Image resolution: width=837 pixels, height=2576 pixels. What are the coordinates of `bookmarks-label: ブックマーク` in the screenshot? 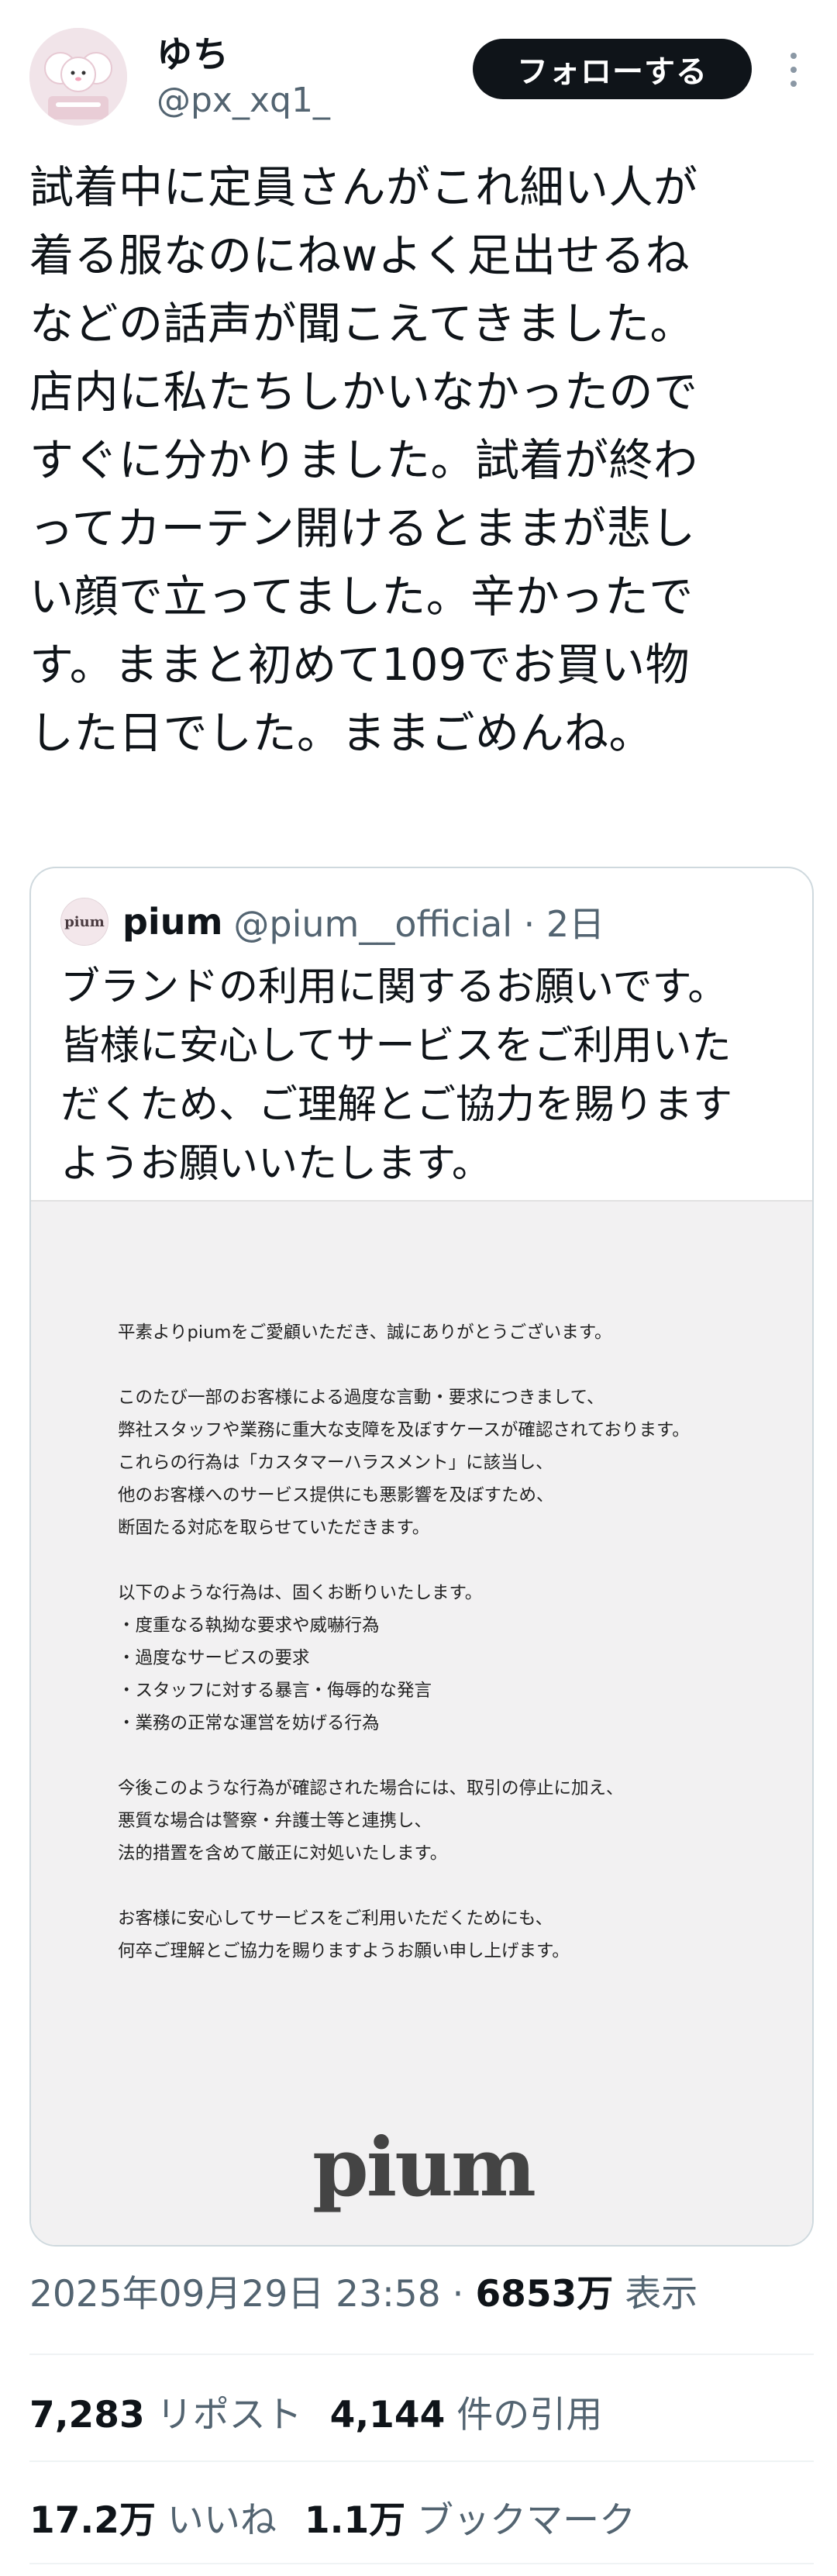 It's located at (526, 2520).